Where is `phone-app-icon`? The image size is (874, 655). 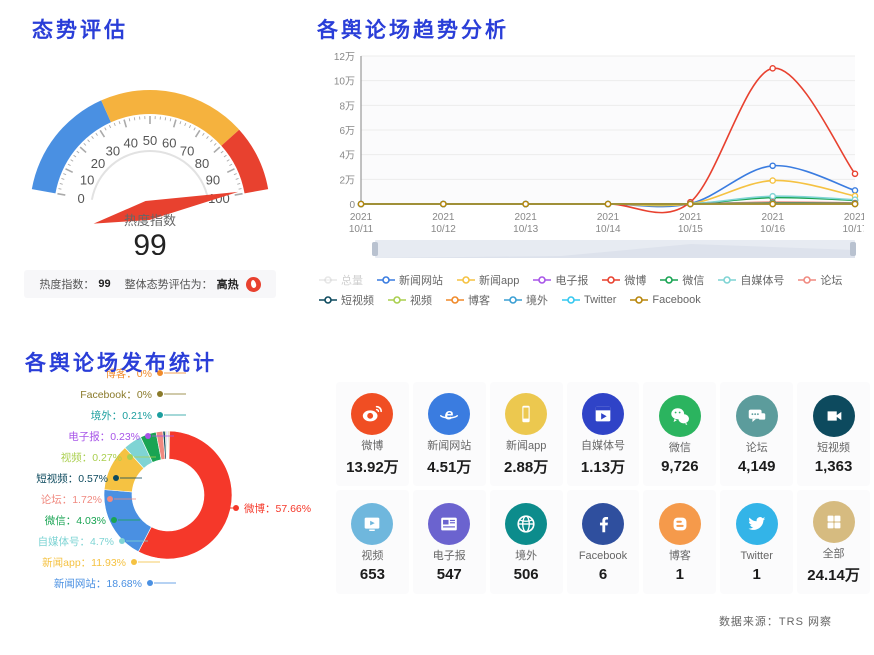 phone-app-icon is located at coordinates (526, 414).